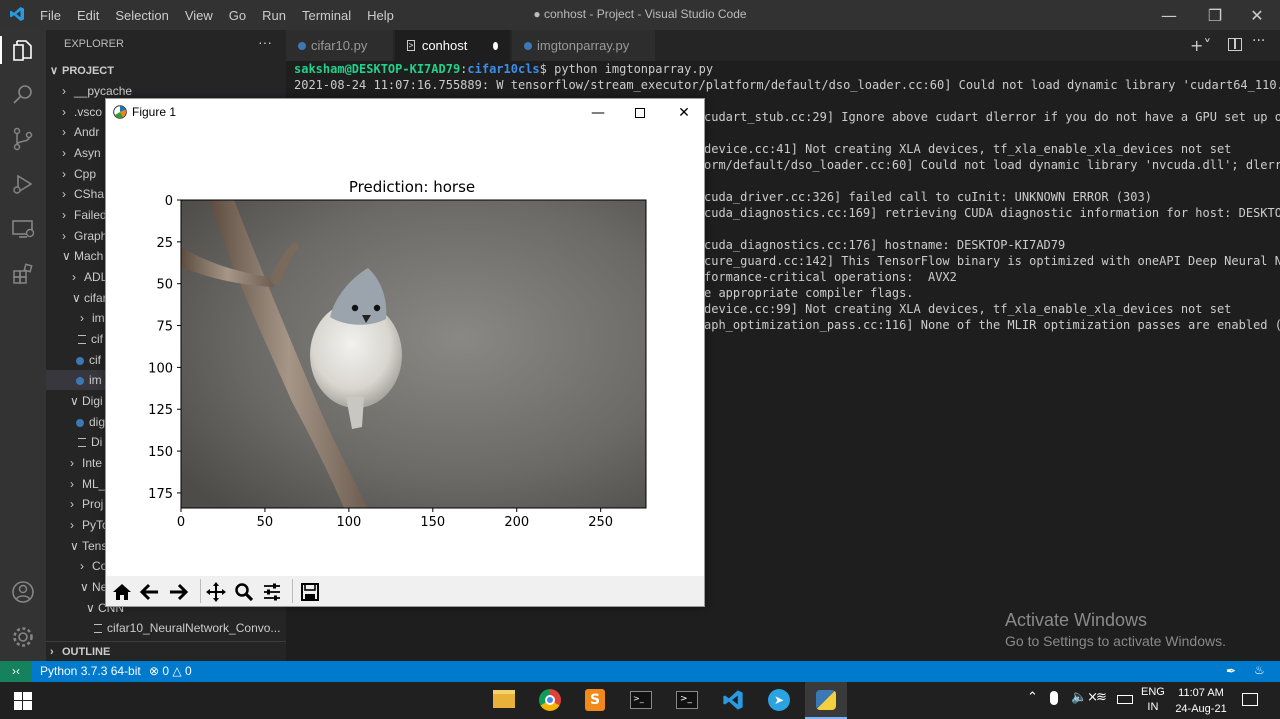 The image size is (1280, 719). I want to click on telegram-taskbar-icon: ➤, so click(779, 700).